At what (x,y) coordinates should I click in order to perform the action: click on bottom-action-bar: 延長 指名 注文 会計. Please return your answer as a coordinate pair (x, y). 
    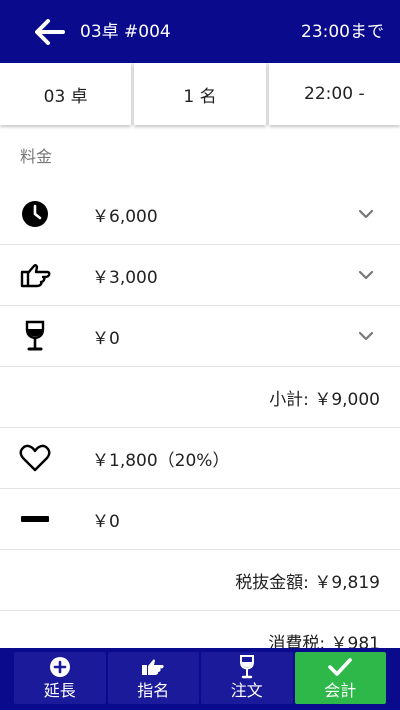
    Looking at the image, I should click on (200, 679).